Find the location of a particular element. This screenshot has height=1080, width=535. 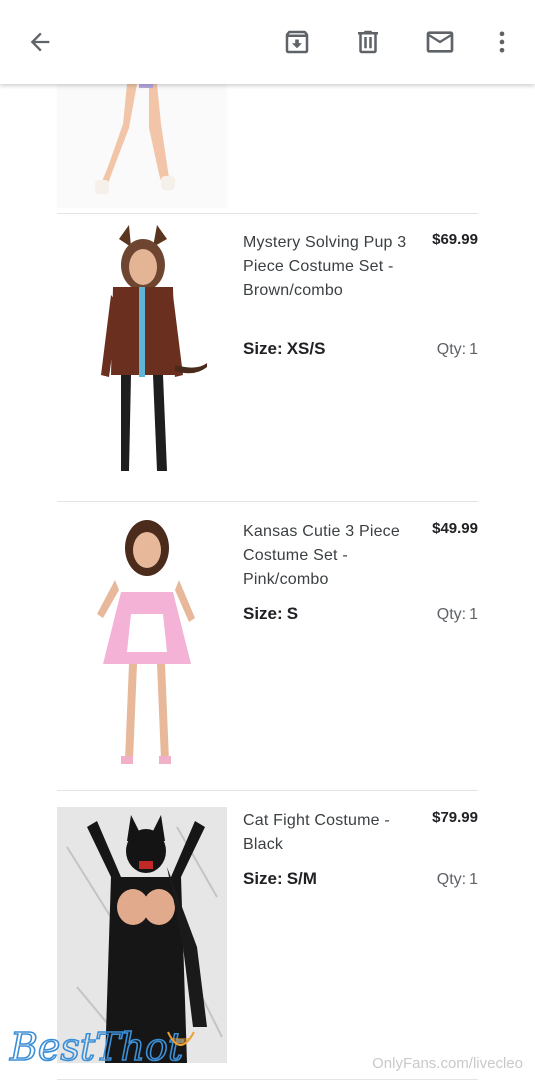

arrow-left-icon is located at coordinates (40, 42).